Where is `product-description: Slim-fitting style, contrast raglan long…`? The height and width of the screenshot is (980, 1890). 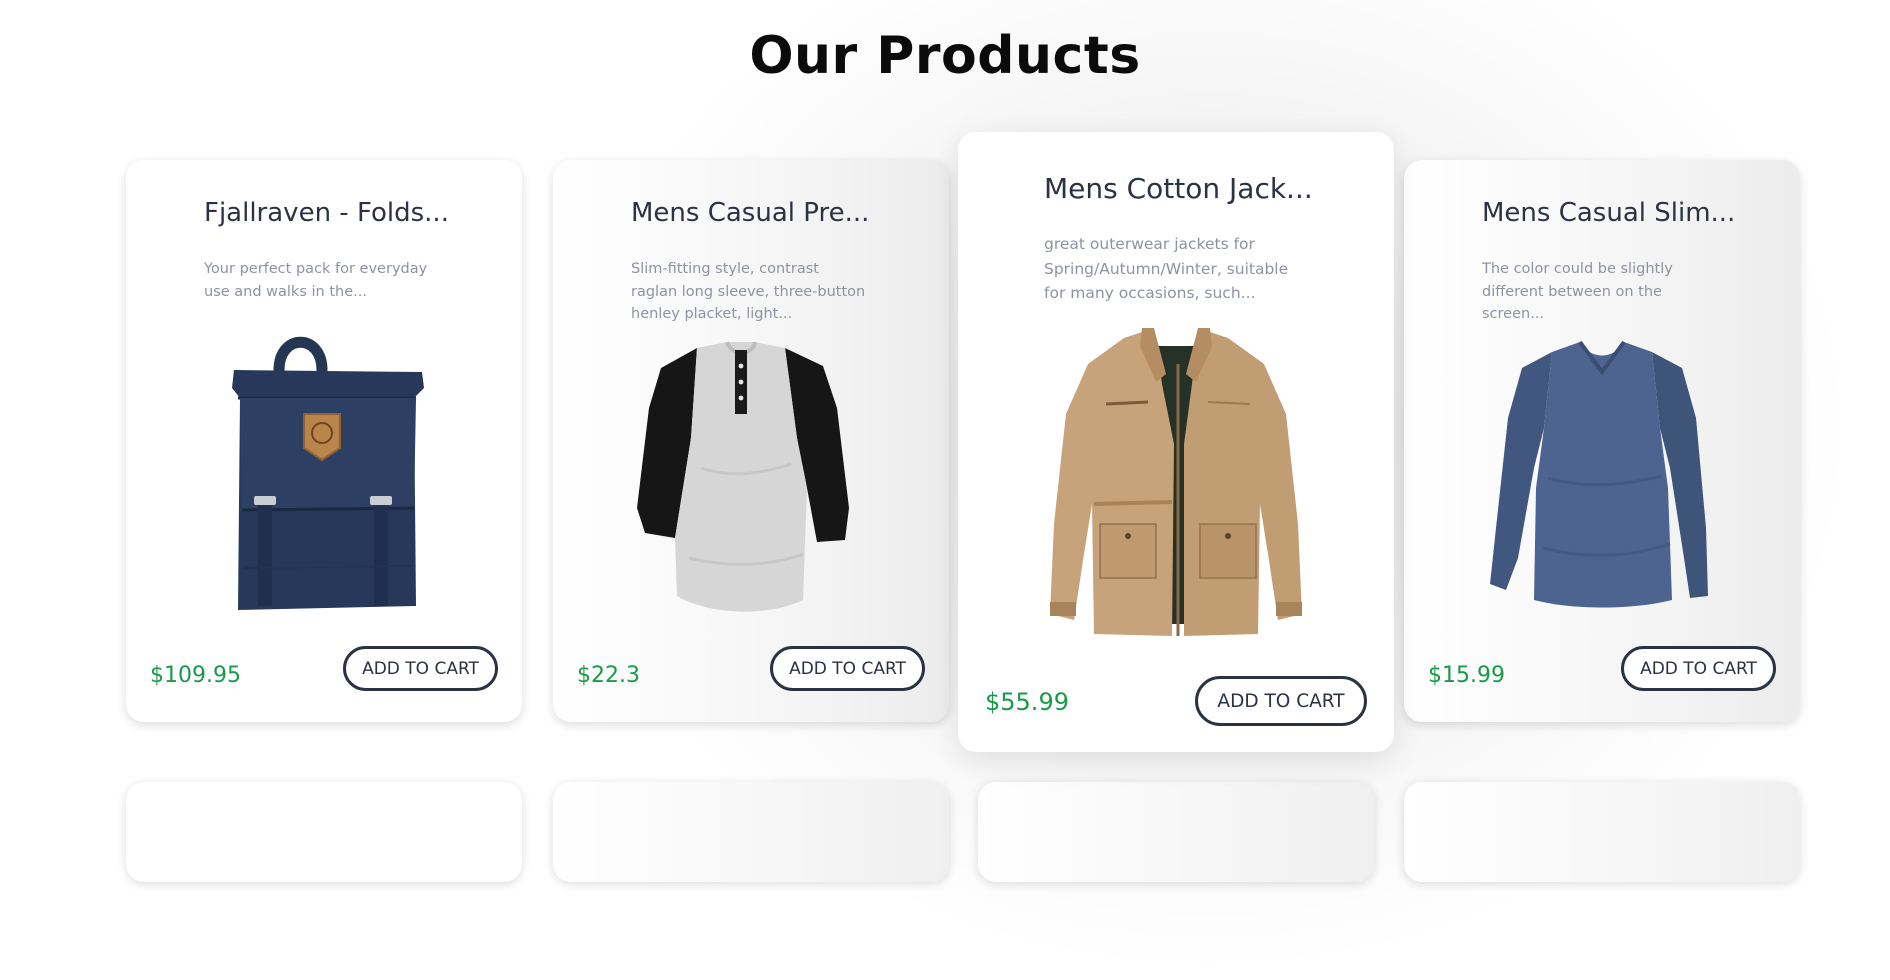 product-description: Slim-fitting style, contrast raglan long… is located at coordinates (748, 291).